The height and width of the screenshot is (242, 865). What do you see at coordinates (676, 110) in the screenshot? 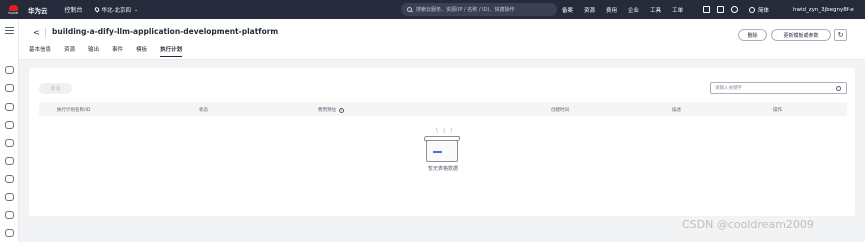
I see `column-description: 描述` at bounding box center [676, 110].